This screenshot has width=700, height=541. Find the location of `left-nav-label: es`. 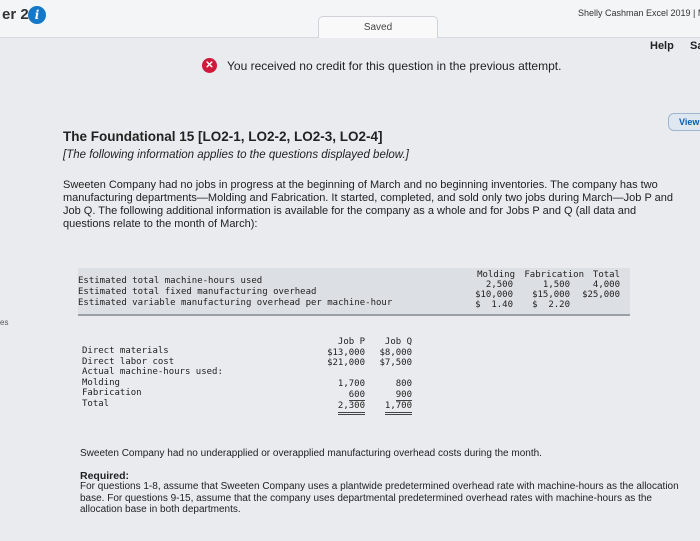

left-nav-label: es is located at coordinates (4, 322).